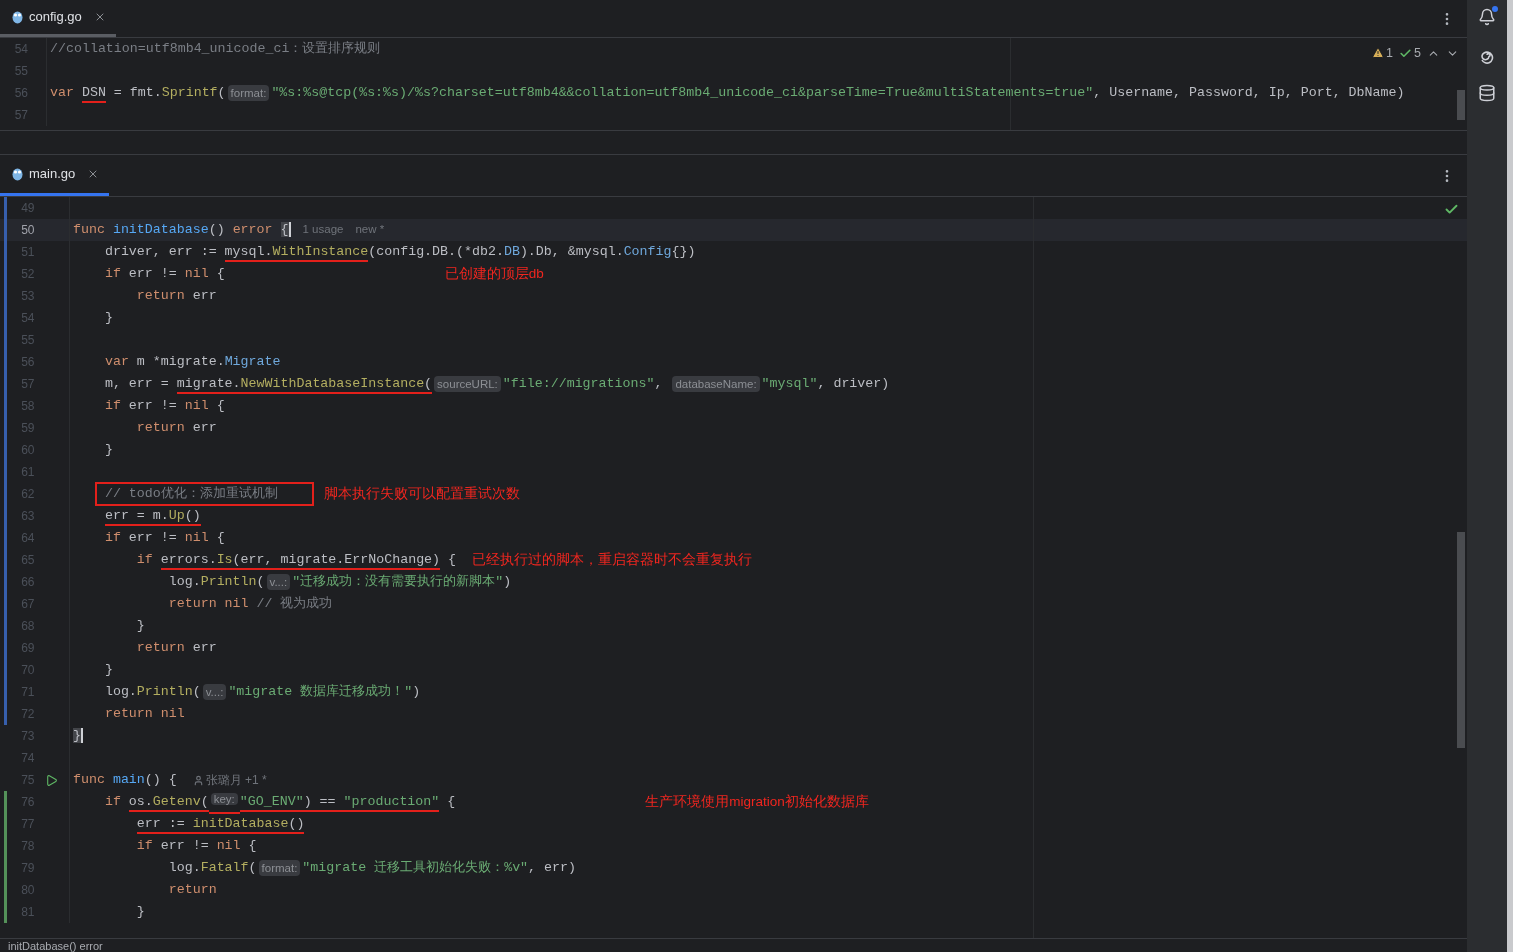 The image size is (1513, 952). Describe the element at coordinates (716, 384) in the screenshot. I see `parameter-hint: databaseName:` at that location.